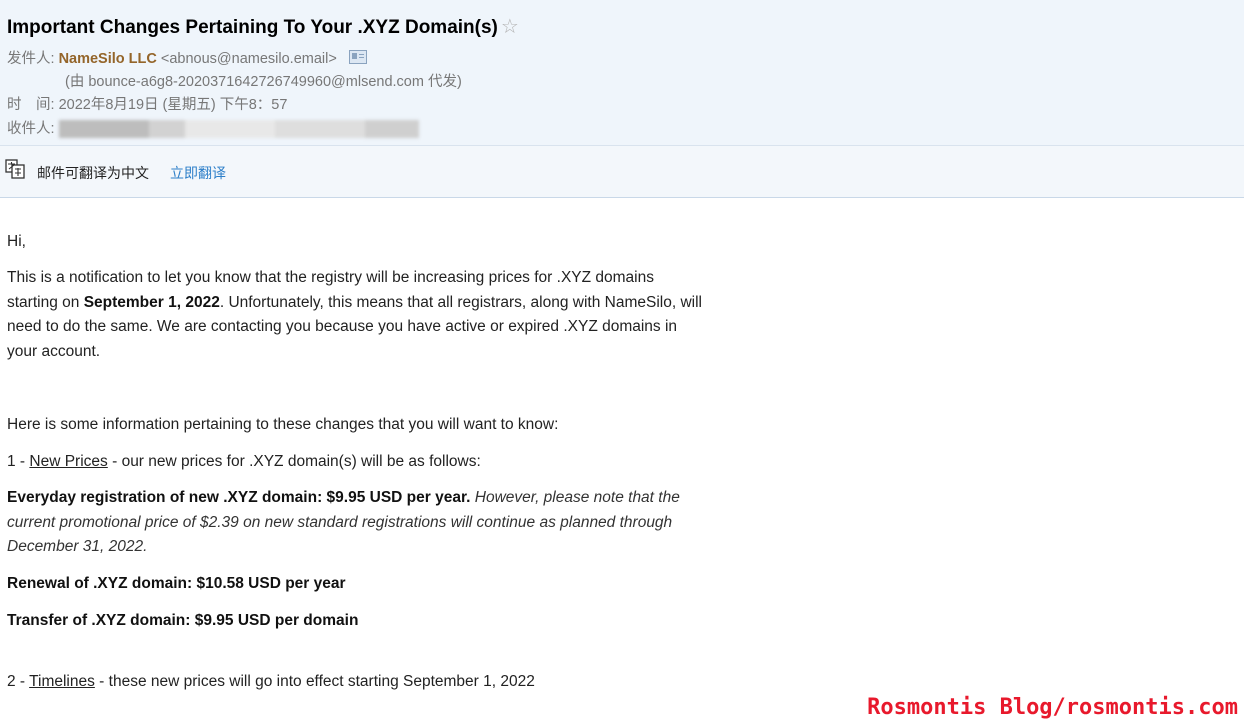 The image size is (1244, 727). What do you see at coordinates (1052, 707) in the screenshot?
I see `watermark: Rosmontis Blog/rosmontis.com` at bounding box center [1052, 707].